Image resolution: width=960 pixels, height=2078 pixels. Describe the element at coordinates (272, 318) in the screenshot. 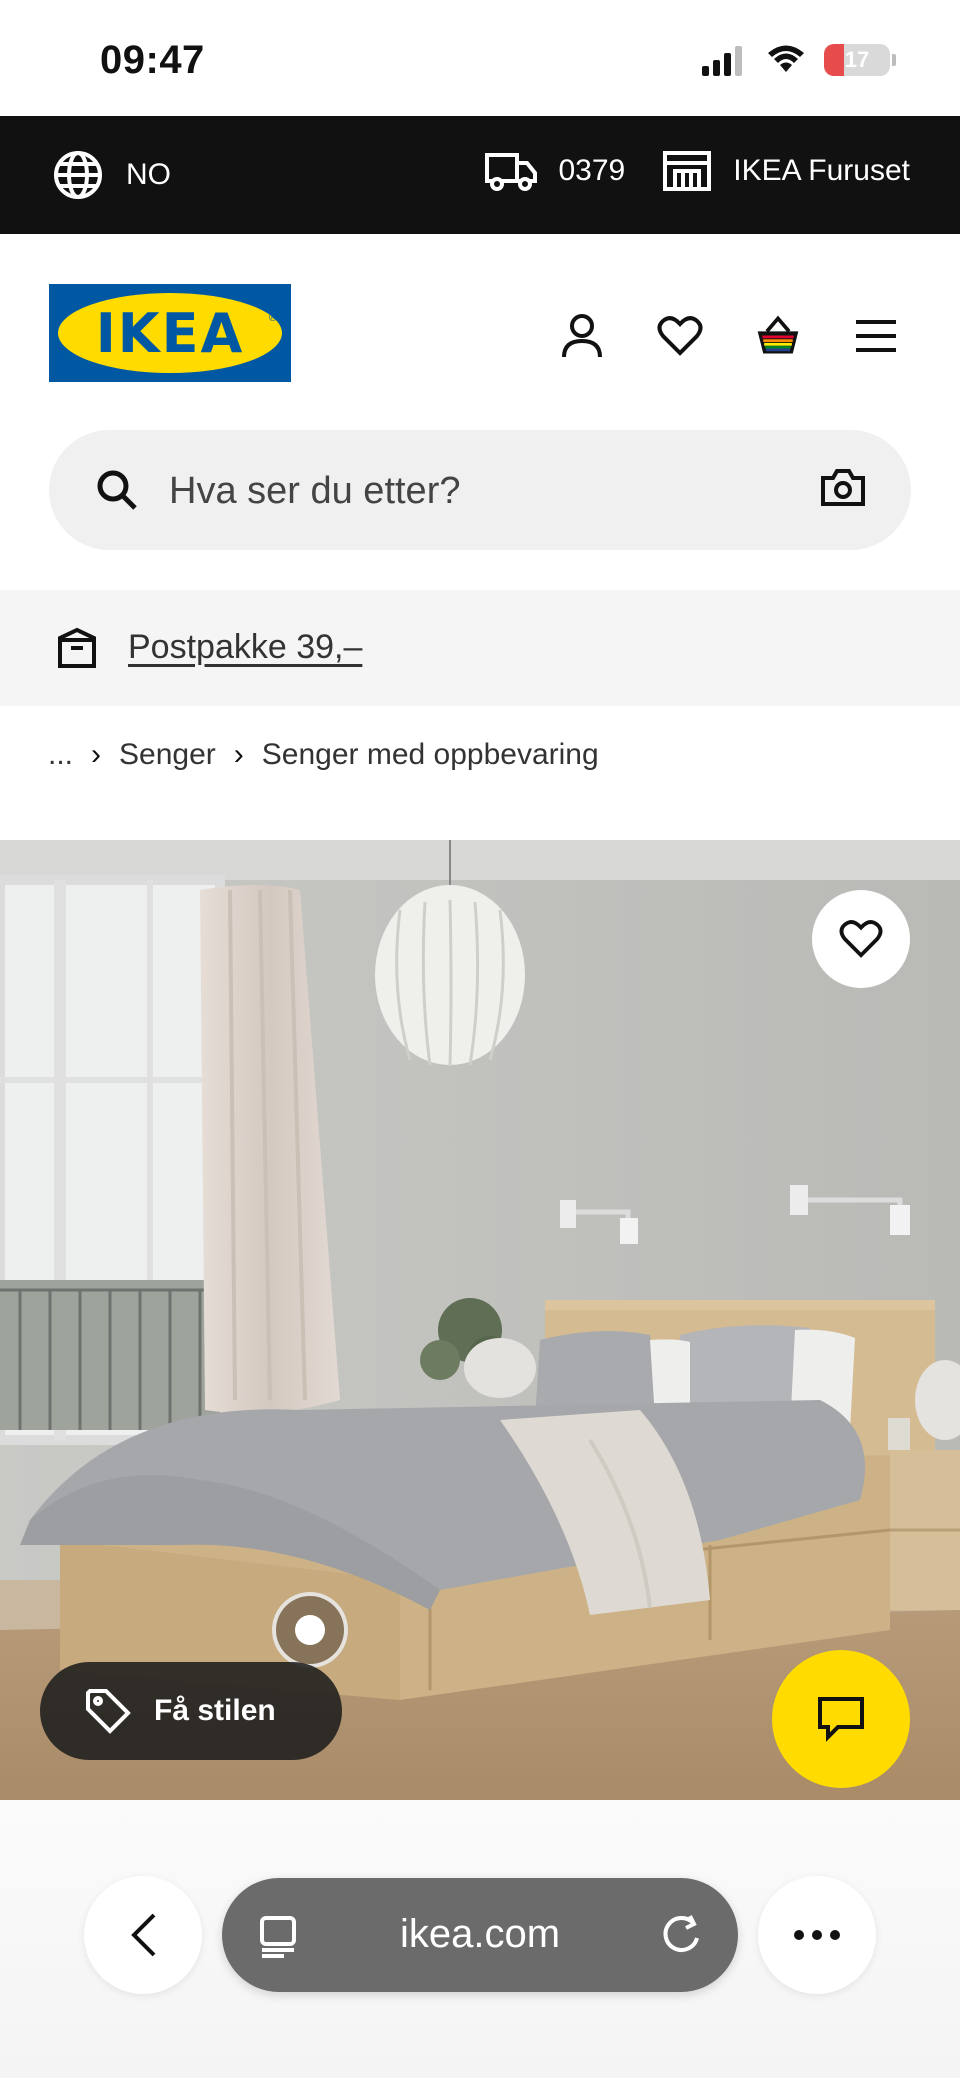

I see `logo-registered-mark: ®` at that location.